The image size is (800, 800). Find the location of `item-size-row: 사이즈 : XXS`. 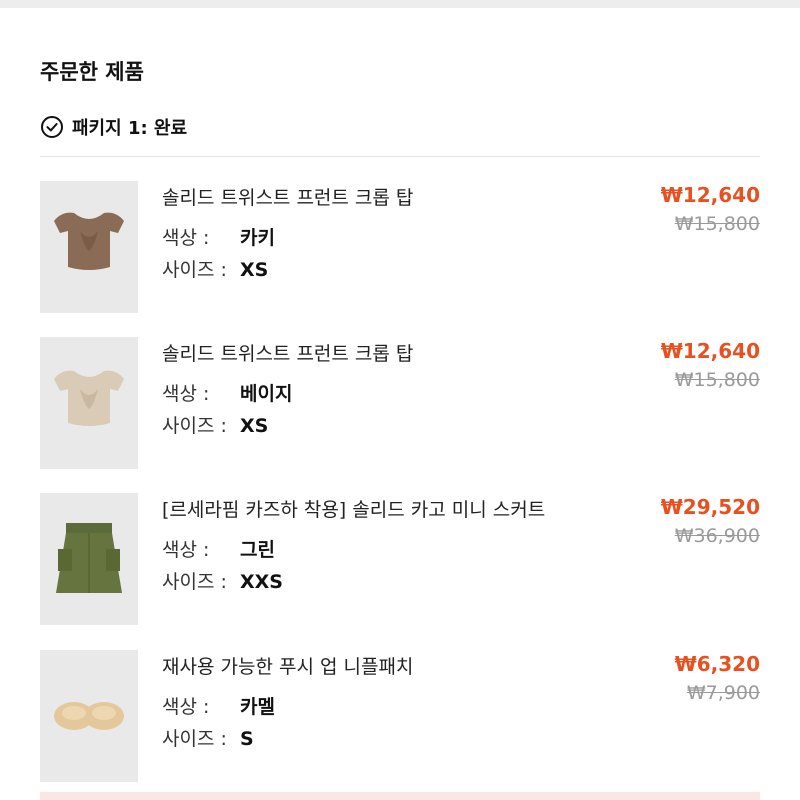

item-size-row: 사이즈 : XXS is located at coordinates (222, 580).